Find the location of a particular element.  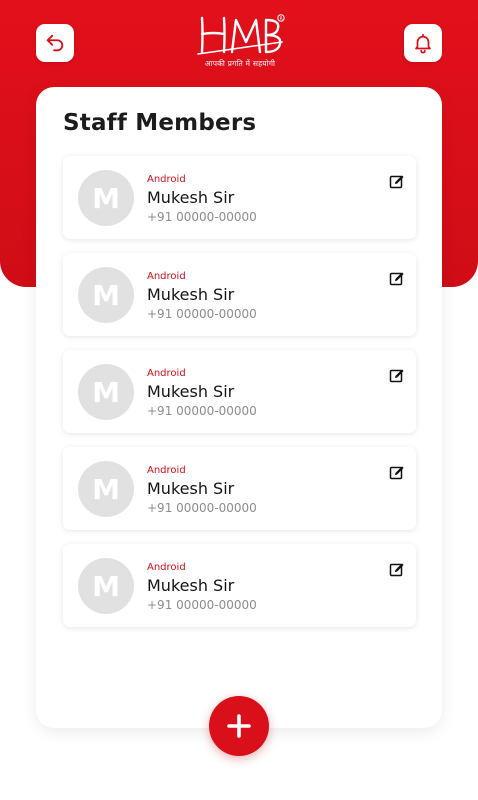

bell-icon is located at coordinates (423, 43).